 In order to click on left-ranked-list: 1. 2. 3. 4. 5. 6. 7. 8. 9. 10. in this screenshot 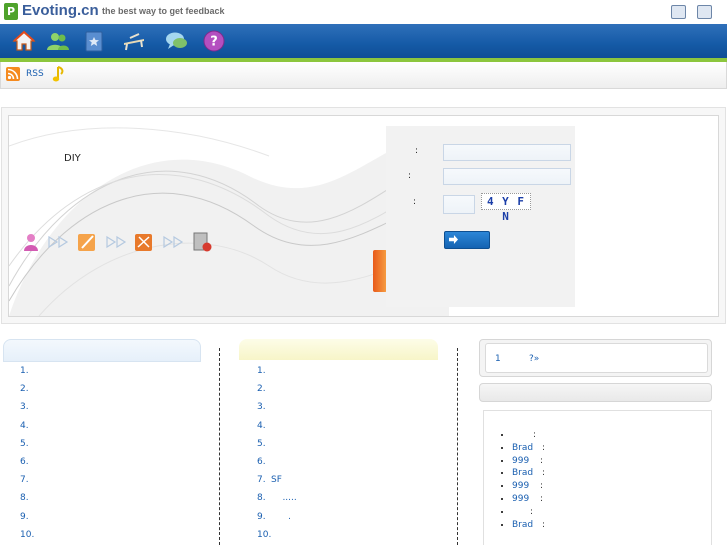, I will do `click(115, 453)`.